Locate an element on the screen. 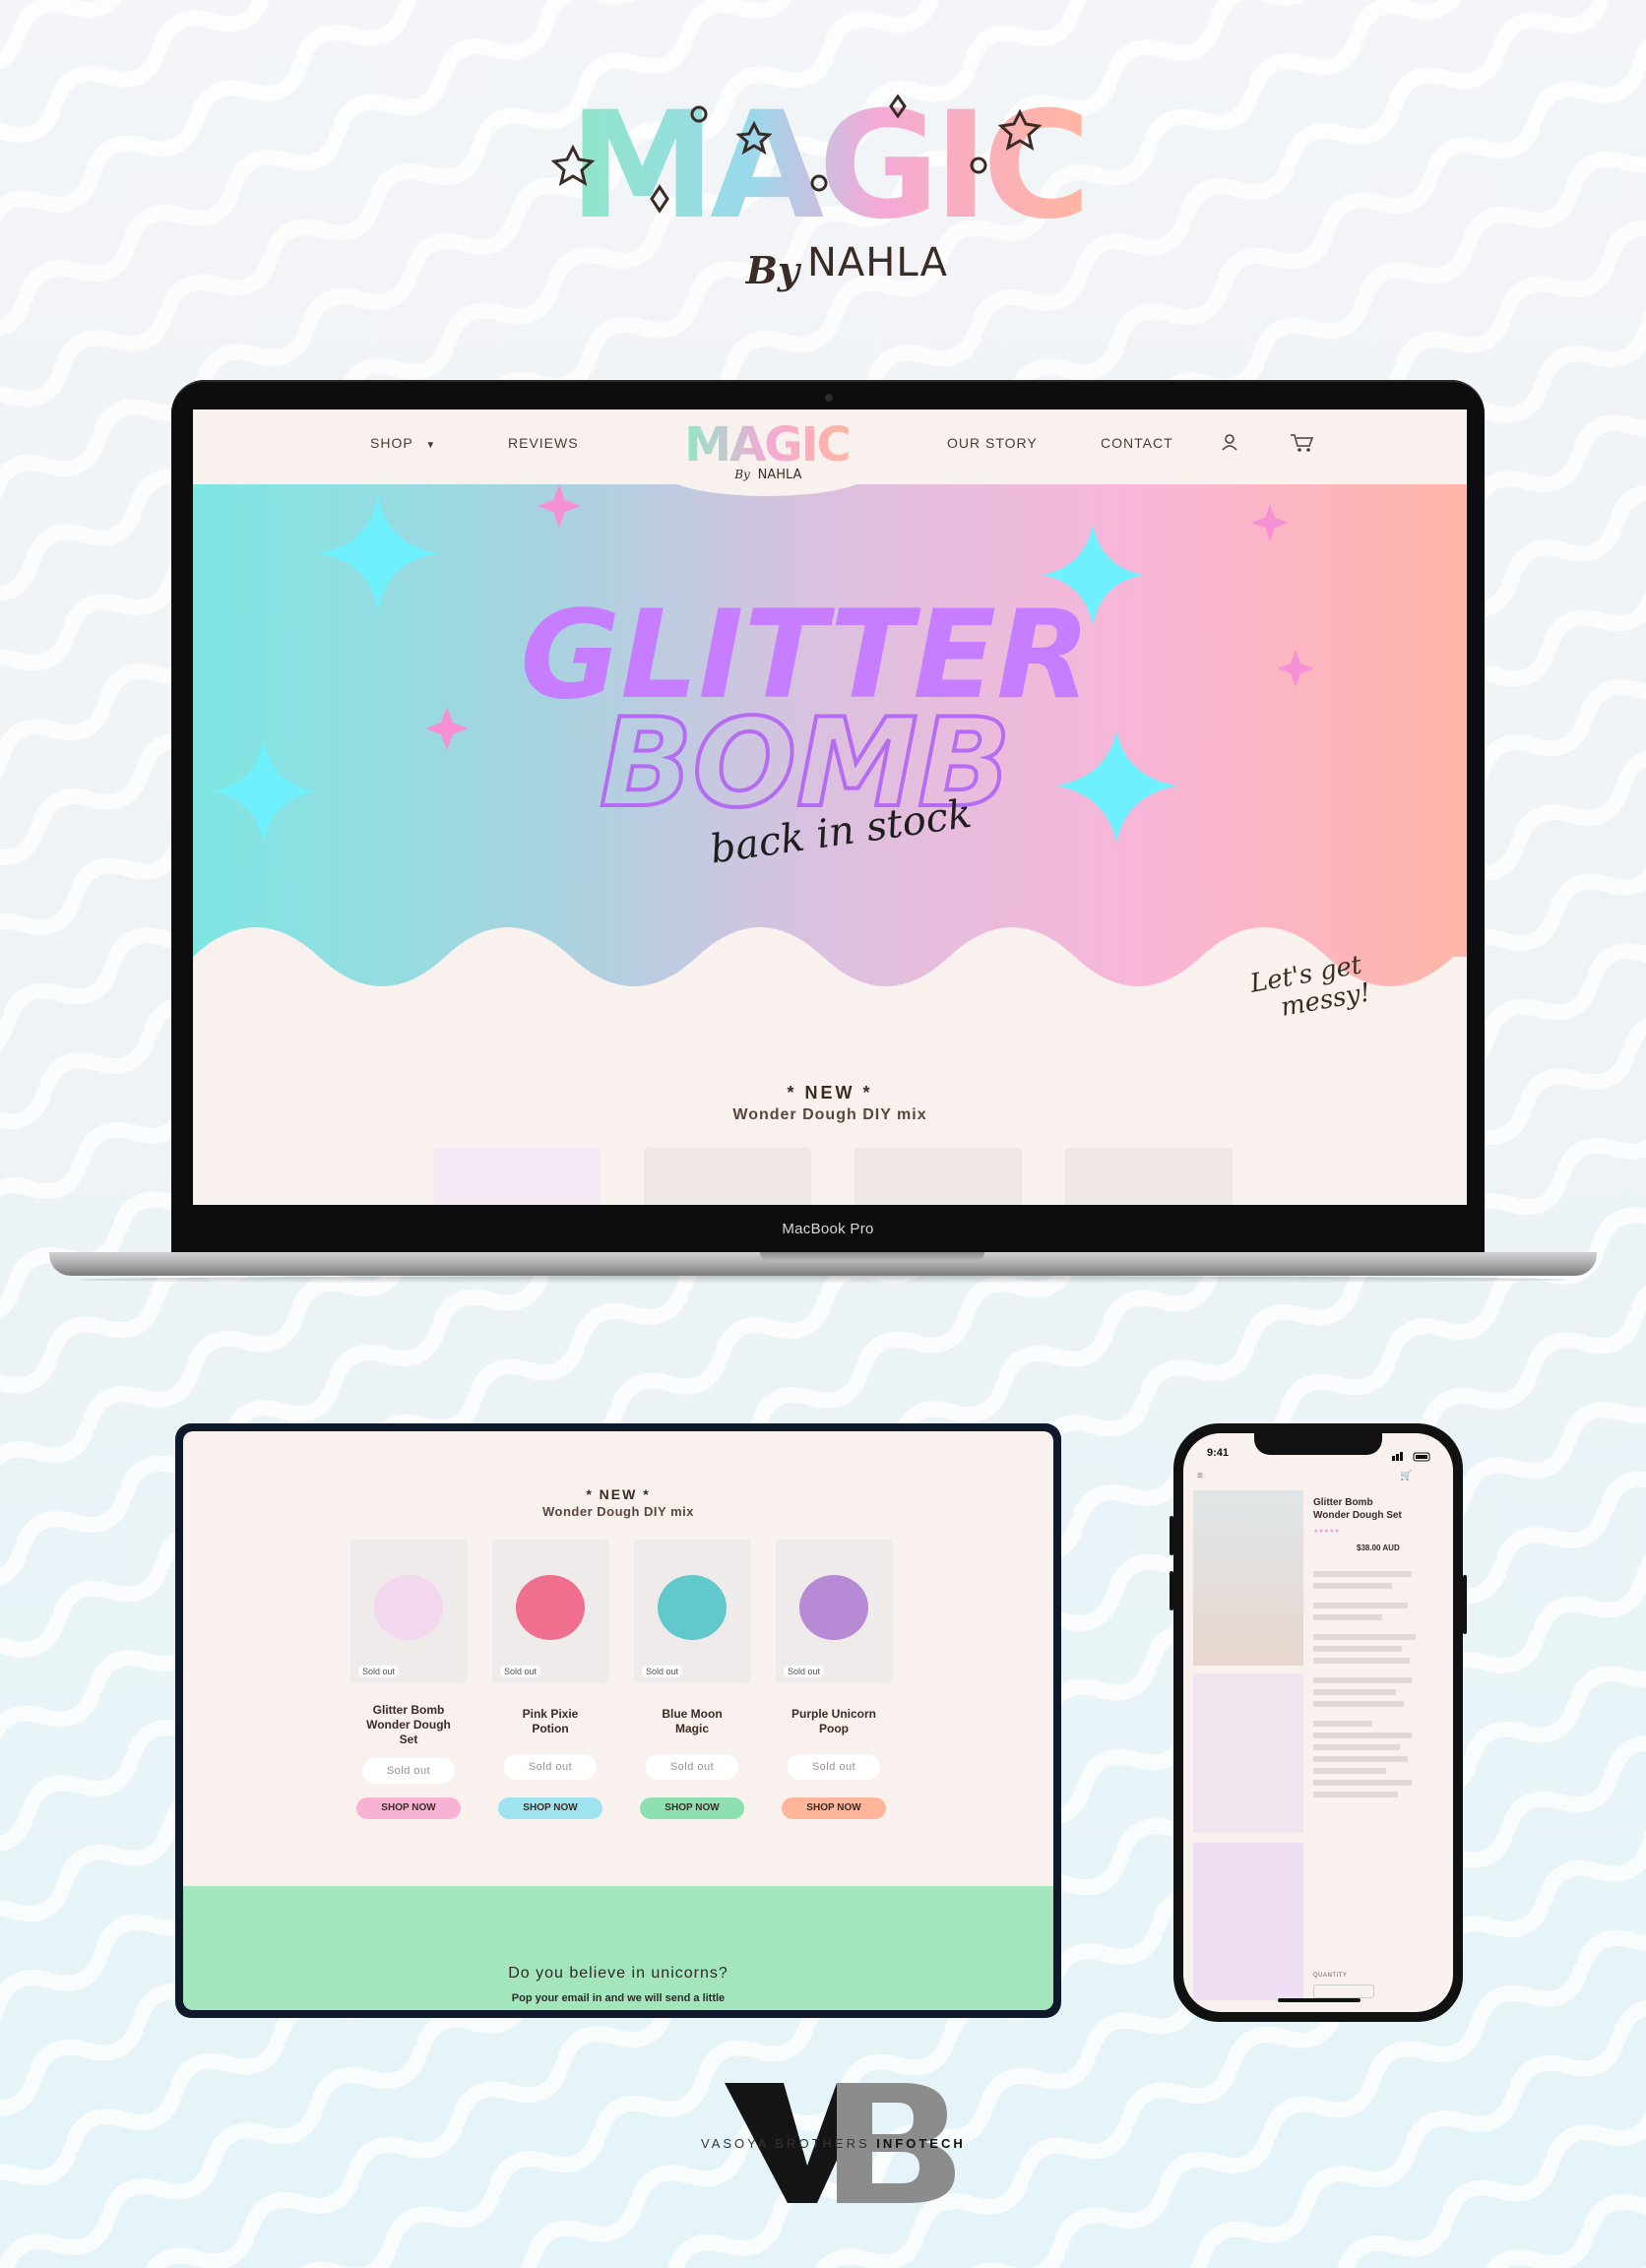 The image size is (1646, 2268). product-card: Sold out Blue Moon Magic Sold out SHOP NOW is located at coordinates (692, 1687).